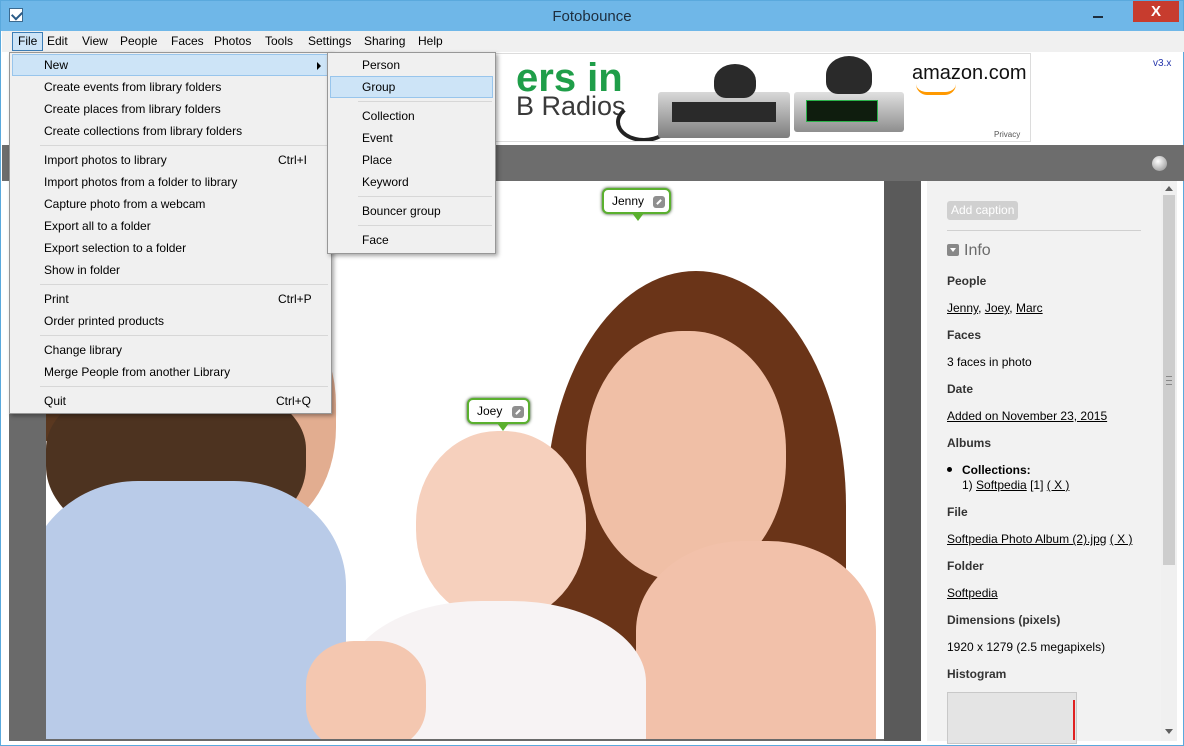  I want to click on menu-settings: Settings, so click(329, 41).